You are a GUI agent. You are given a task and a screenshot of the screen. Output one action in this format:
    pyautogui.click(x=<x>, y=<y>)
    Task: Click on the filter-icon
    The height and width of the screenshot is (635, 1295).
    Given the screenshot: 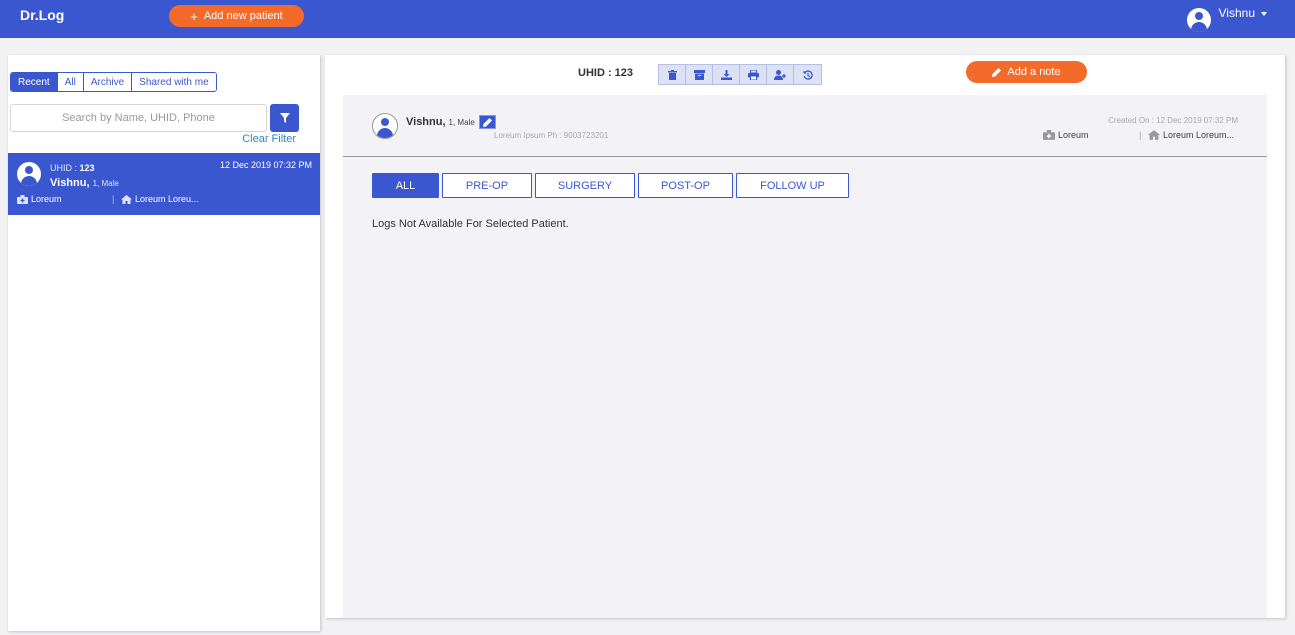 What is the action you would take?
    pyautogui.click(x=284, y=118)
    